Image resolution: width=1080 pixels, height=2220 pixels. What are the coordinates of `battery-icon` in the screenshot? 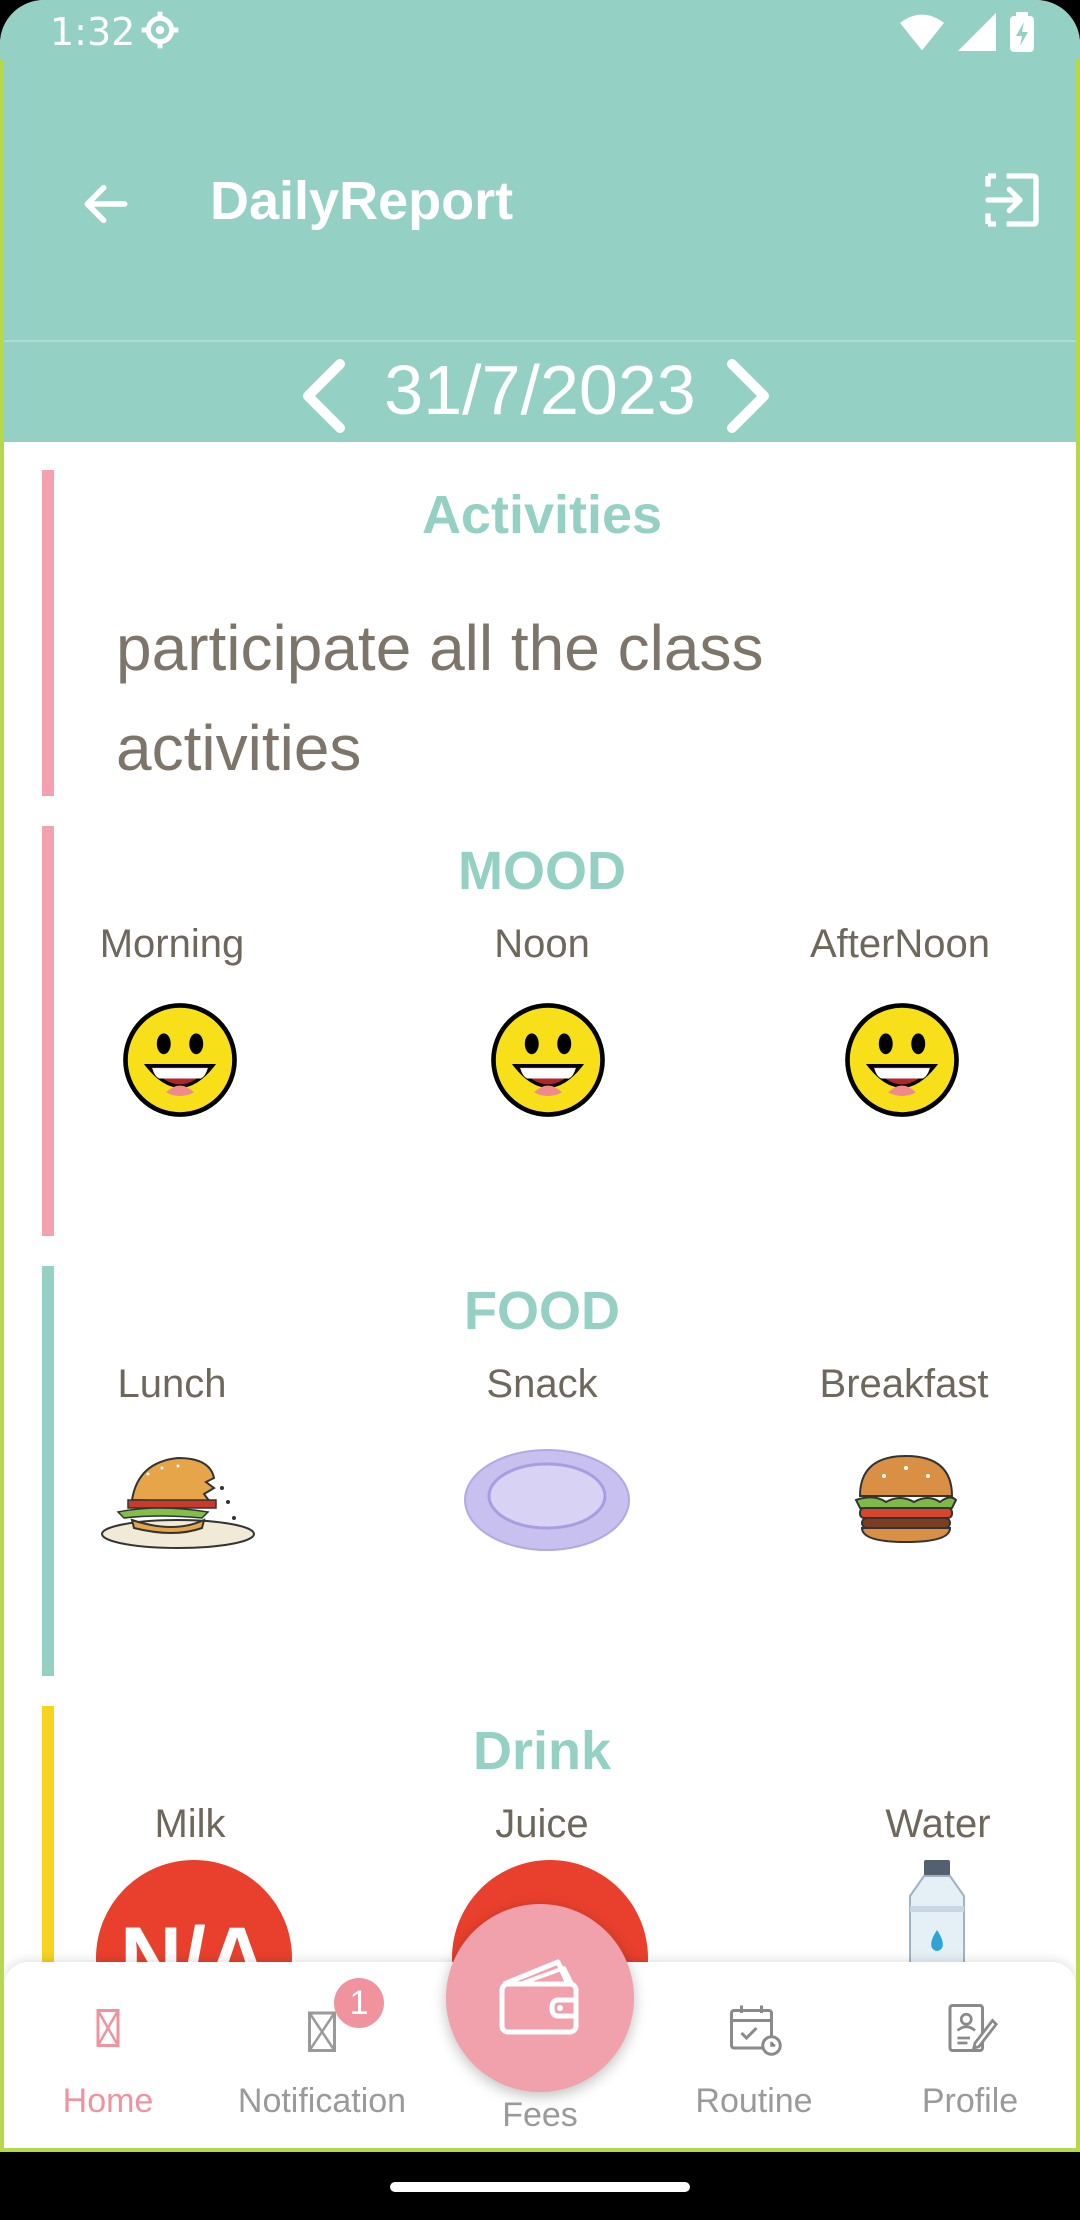 It's located at (1022, 32).